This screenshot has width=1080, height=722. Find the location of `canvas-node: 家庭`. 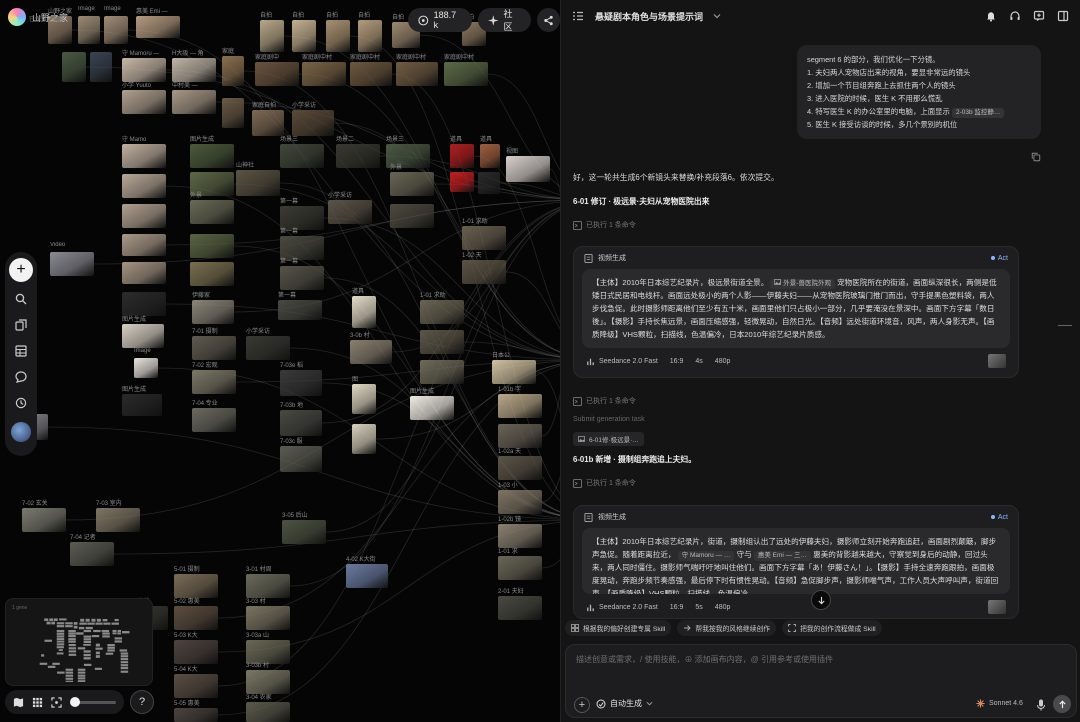

canvas-node: 家庭 is located at coordinates (233, 67).